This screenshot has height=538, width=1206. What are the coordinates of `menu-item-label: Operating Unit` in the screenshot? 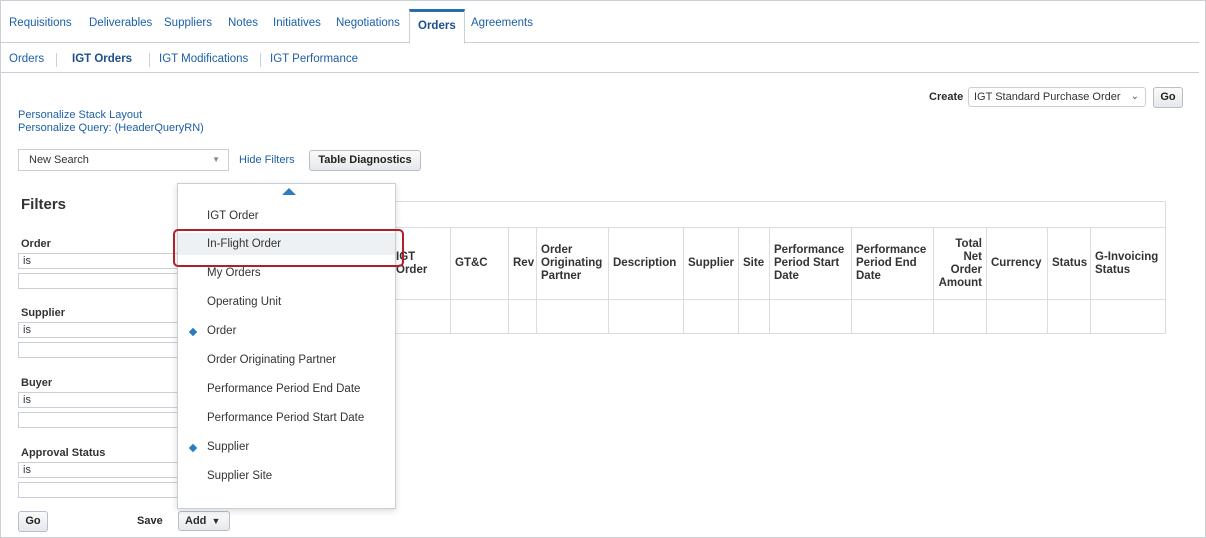 It's located at (244, 302).